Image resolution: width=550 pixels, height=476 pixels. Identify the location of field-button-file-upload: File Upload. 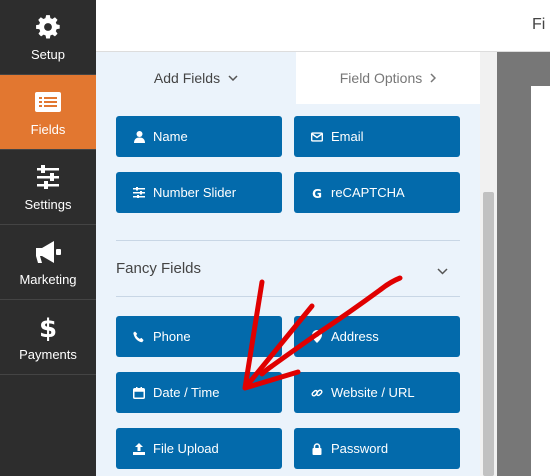
(199, 448).